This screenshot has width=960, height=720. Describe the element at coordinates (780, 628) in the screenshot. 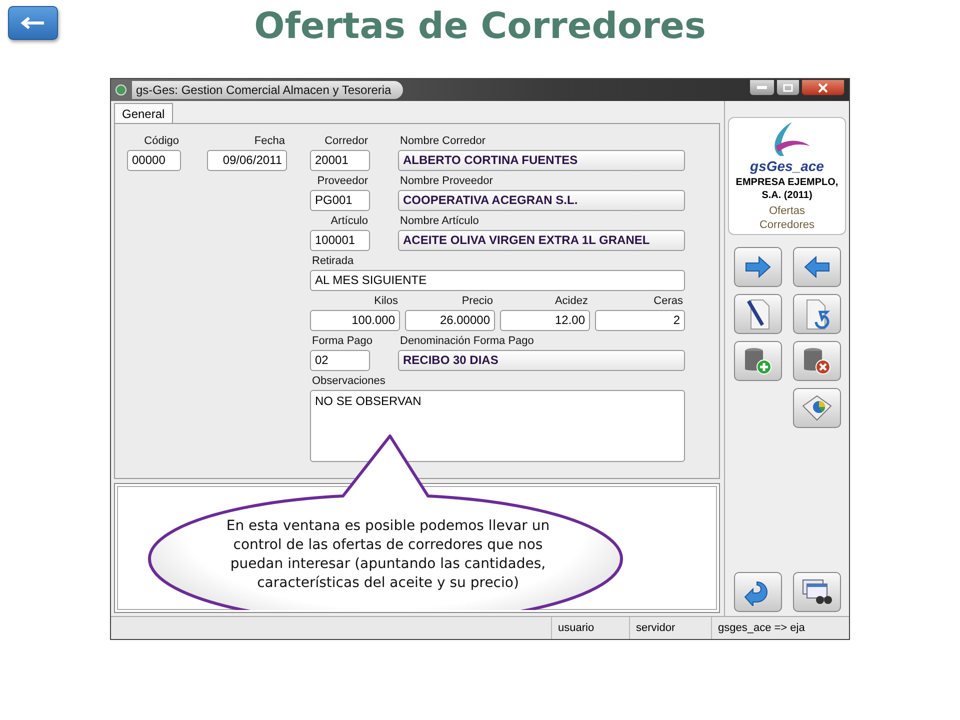

I see `status-cell: gsges_ace => eja` at that location.